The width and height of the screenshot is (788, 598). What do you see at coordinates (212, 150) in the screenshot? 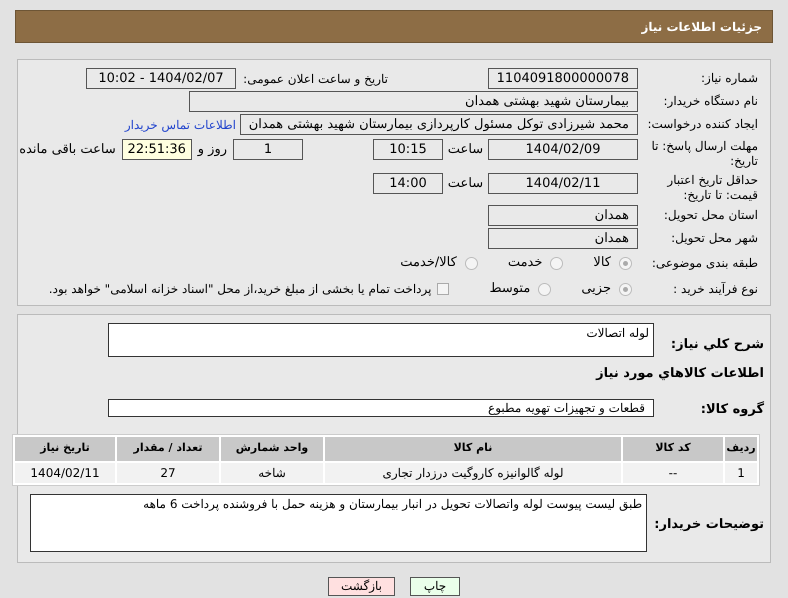
I see `days-label: روز و` at bounding box center [212, 150].